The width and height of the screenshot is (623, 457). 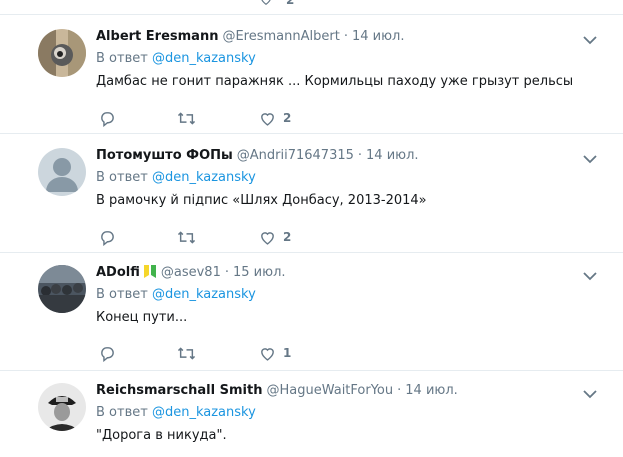 I want to click on display-name: Albert Eresmann, so click(x=157, y=36).